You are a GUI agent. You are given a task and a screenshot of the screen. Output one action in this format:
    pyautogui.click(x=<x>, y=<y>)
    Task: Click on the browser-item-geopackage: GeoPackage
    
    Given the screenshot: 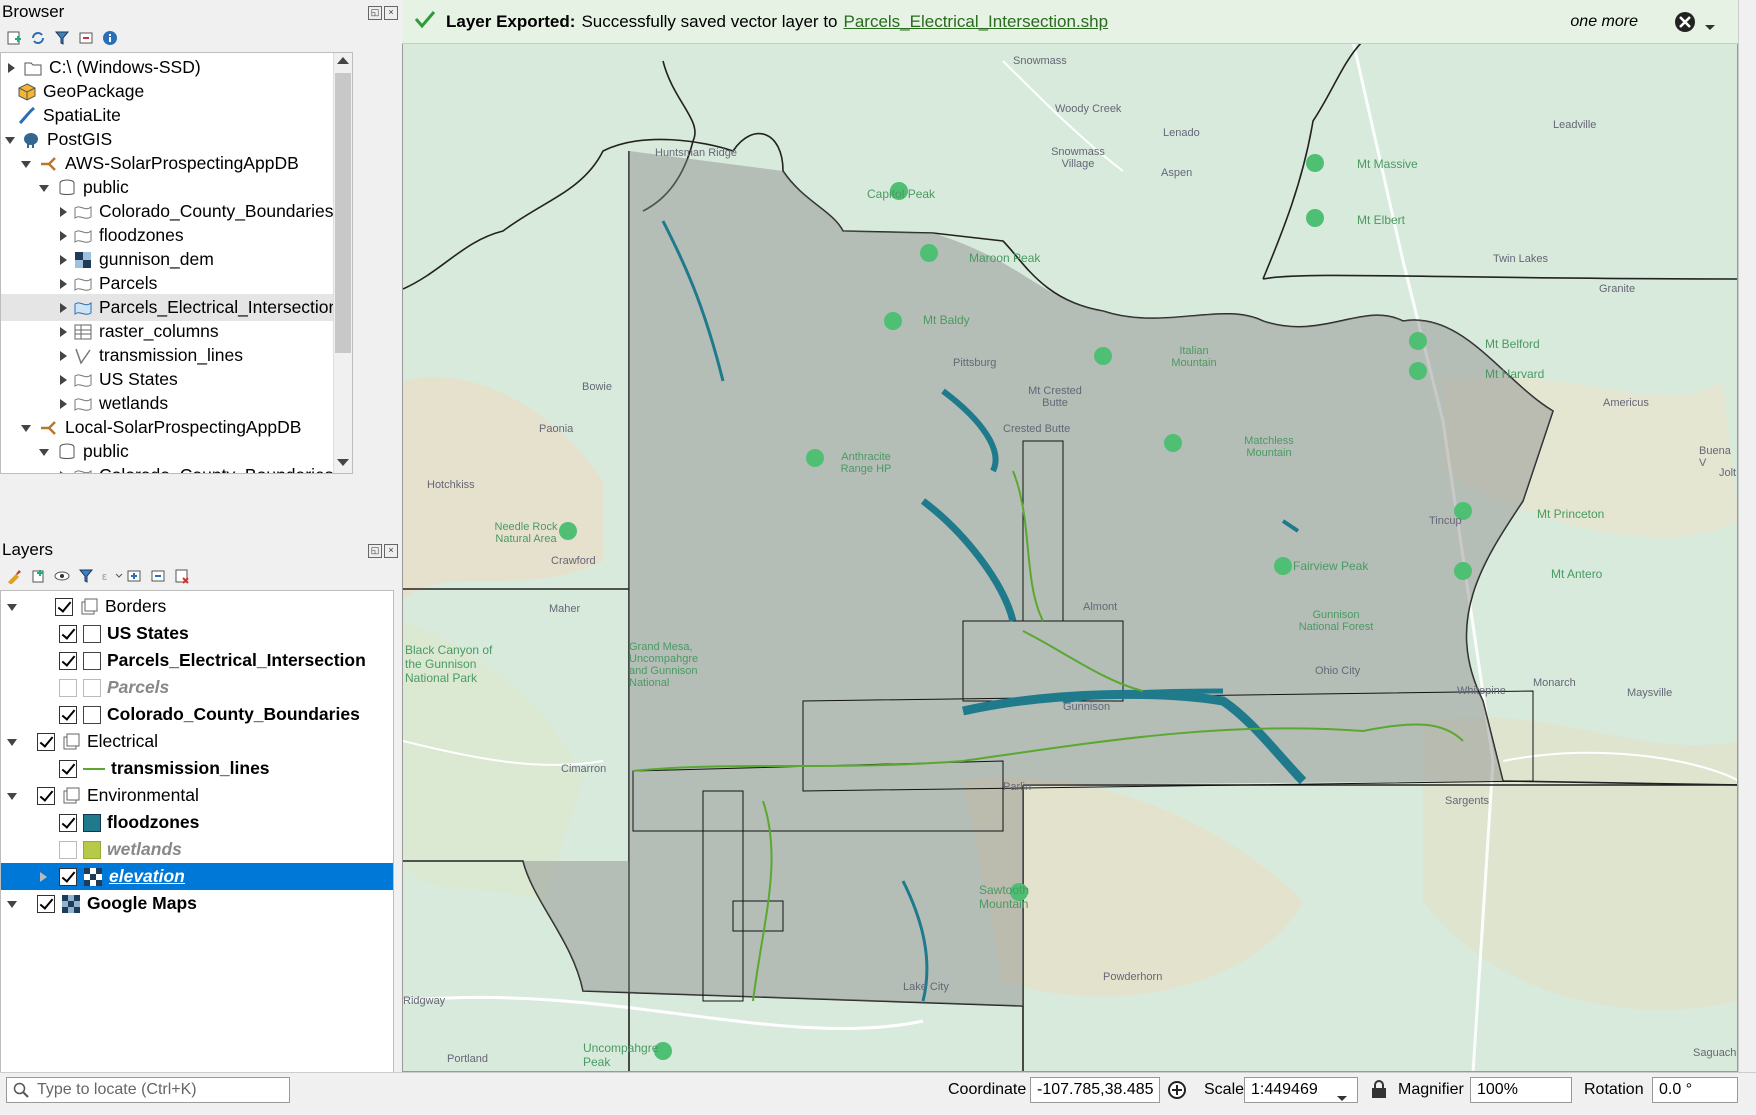 What is the action you would take?
    pyautogui.click(x=80, y=91)
    